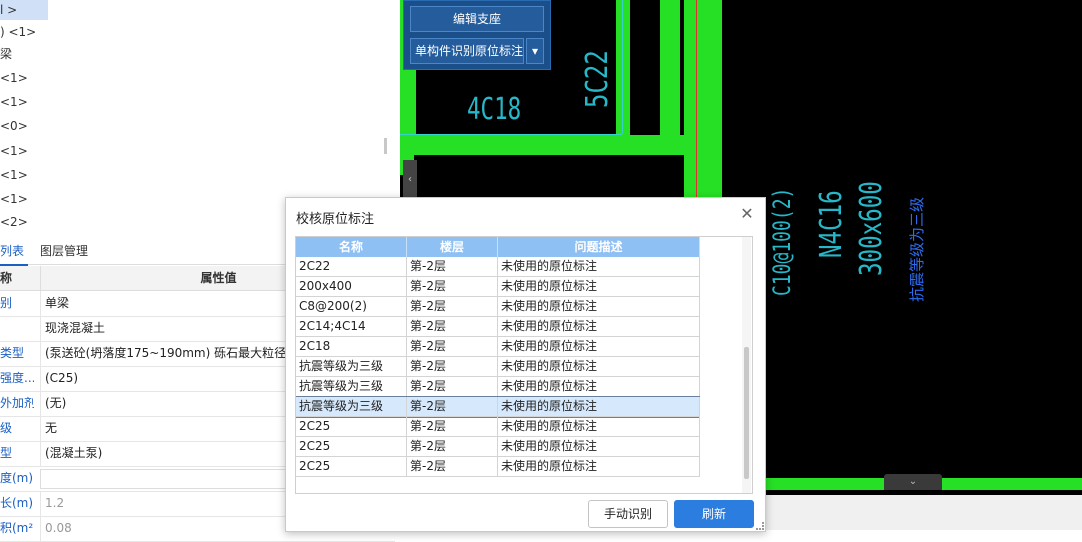 This screenshot has height=542, width=1082. I want to click on property-name: 外加剂, so click(17, 403).